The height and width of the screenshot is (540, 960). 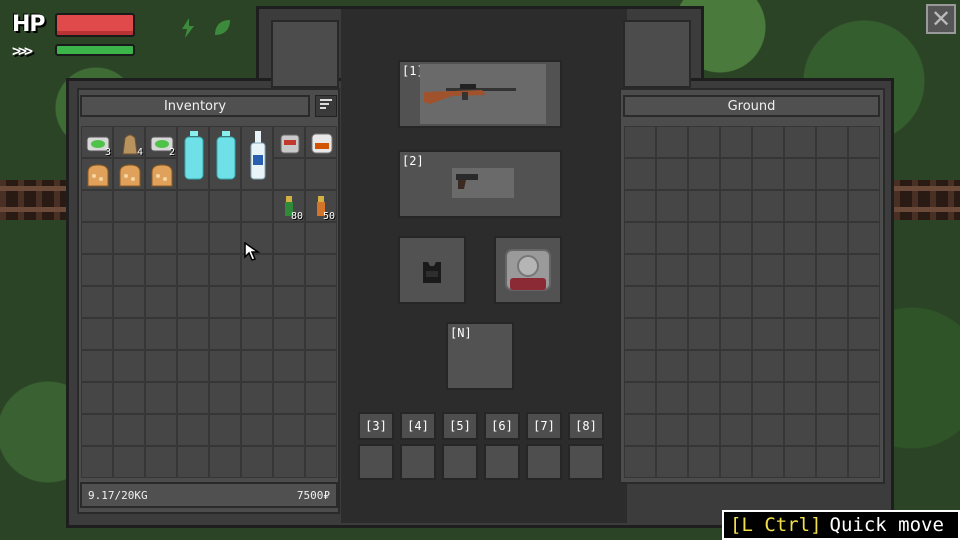 What do you see at coordinates (941, 19) in the screenshot?
I see `close-button: ✕` at bounding box center [941, 19].